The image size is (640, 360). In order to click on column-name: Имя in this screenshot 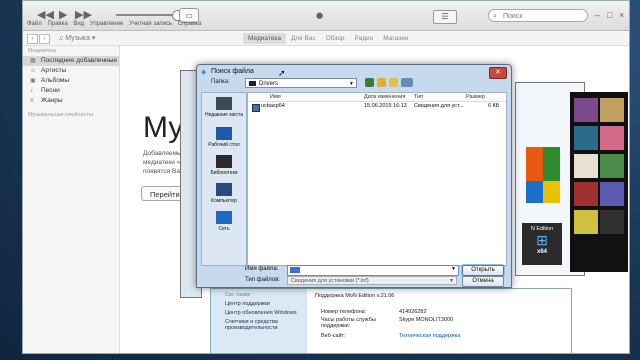, I will do `click(275, 97)`.